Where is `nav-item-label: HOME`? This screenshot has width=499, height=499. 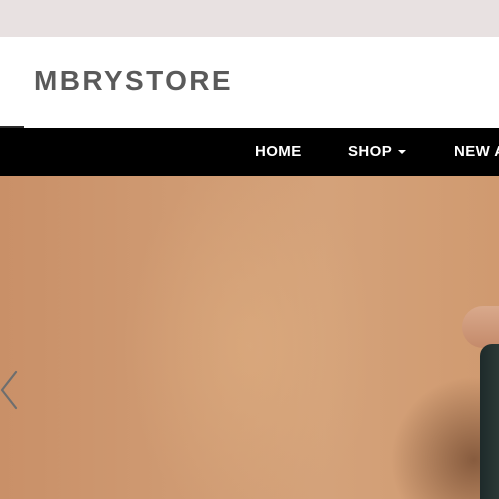
nav-item-label: HOME is located at coordinates (278, 151).